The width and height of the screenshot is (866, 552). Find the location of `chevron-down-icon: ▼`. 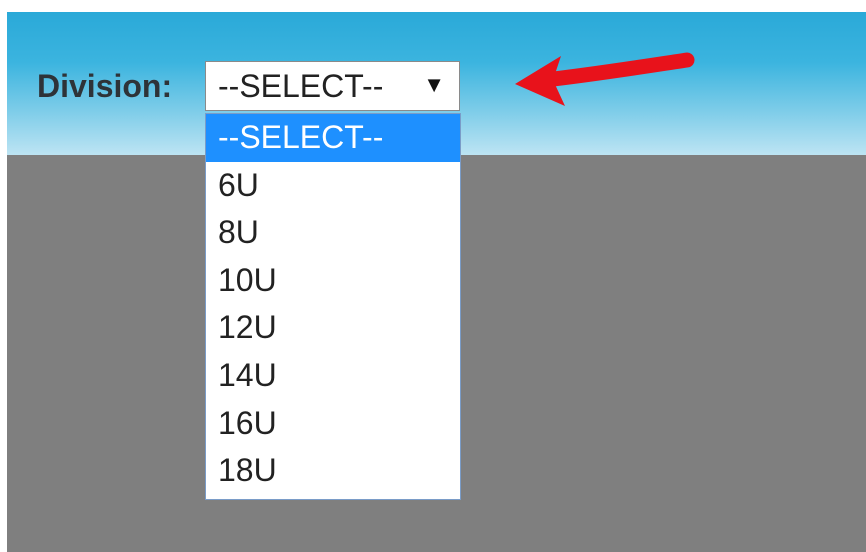

chevron-down-icon: ▼ is located at coordinates (434, 84).